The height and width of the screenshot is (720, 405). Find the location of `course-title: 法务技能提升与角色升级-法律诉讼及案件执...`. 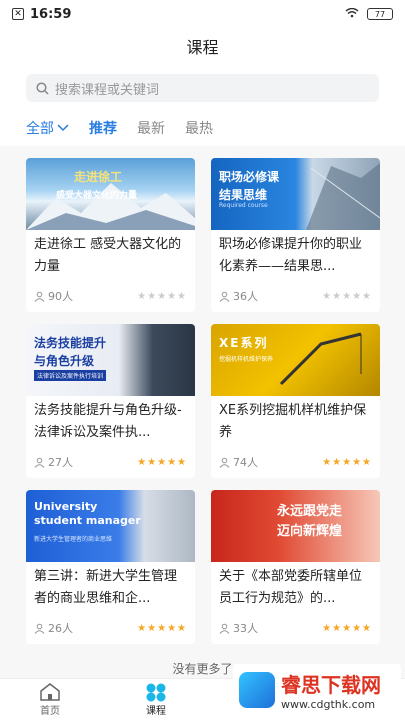

course-title: 法务技能提升与角色升级-法律诉讼及案件执... is located at coordinates (108, 421).